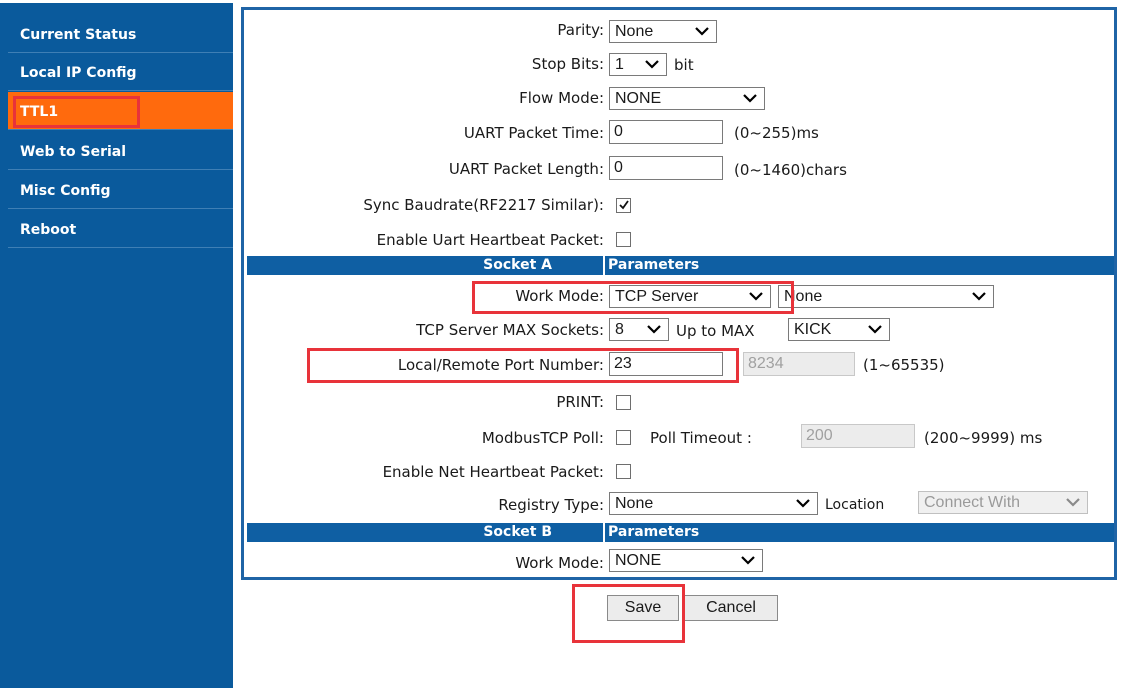 This screenshot has width=1129, height=688. I want to click on socket-b-work-mode-label: Work Mode:, so click(559, 563).